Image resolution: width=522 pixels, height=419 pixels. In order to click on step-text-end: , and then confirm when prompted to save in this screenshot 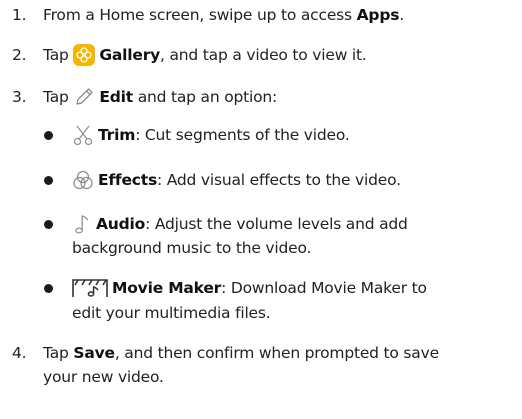, I will do `click(276, 353)`.